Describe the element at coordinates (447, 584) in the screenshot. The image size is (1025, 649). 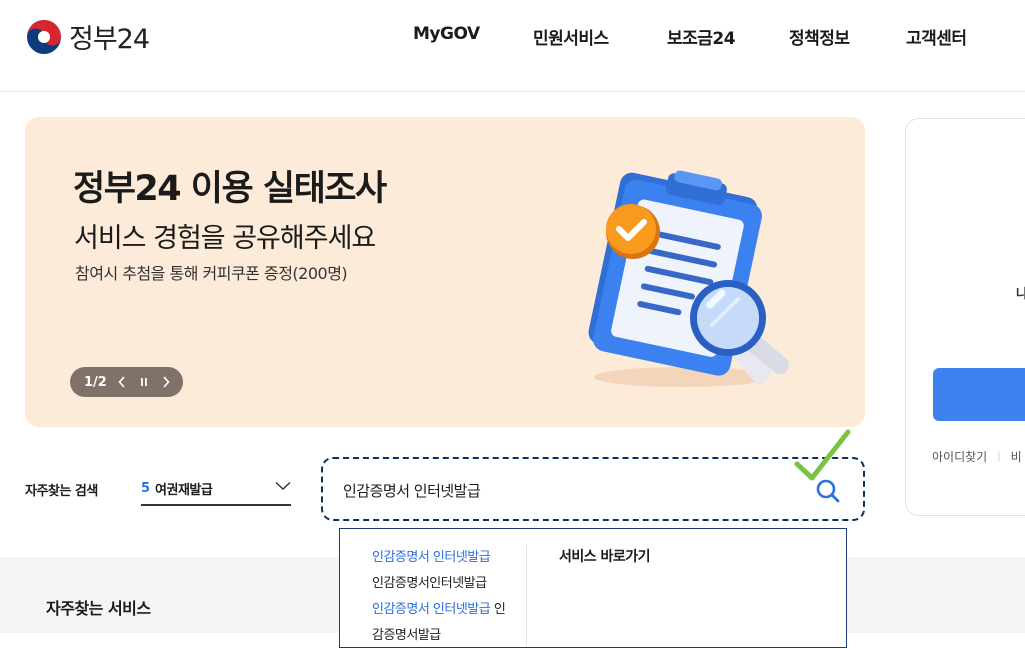
I see `autocomplete-item: 인감증명서인터넷발급` at that location.